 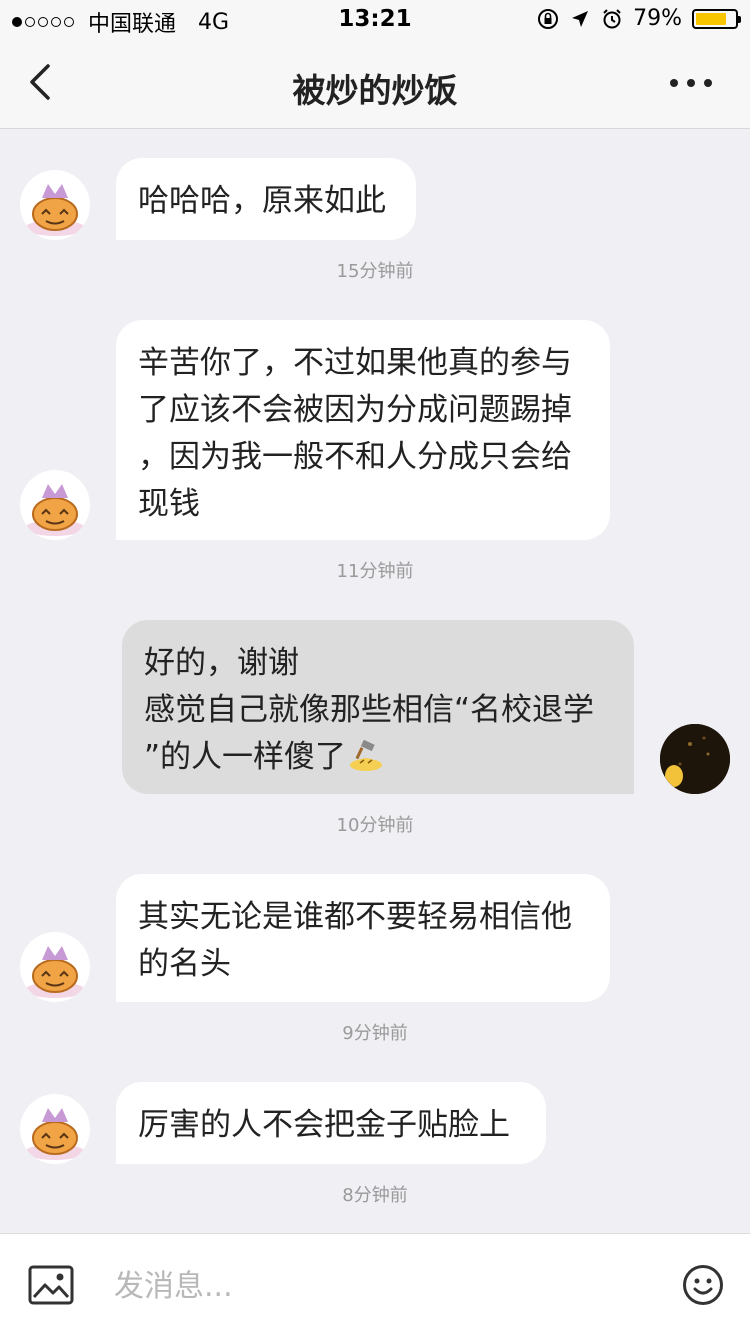 What do you see at coordinates (384, 1286) in the screenshot?
I see `message-input` at bounding box center [384, 1286].